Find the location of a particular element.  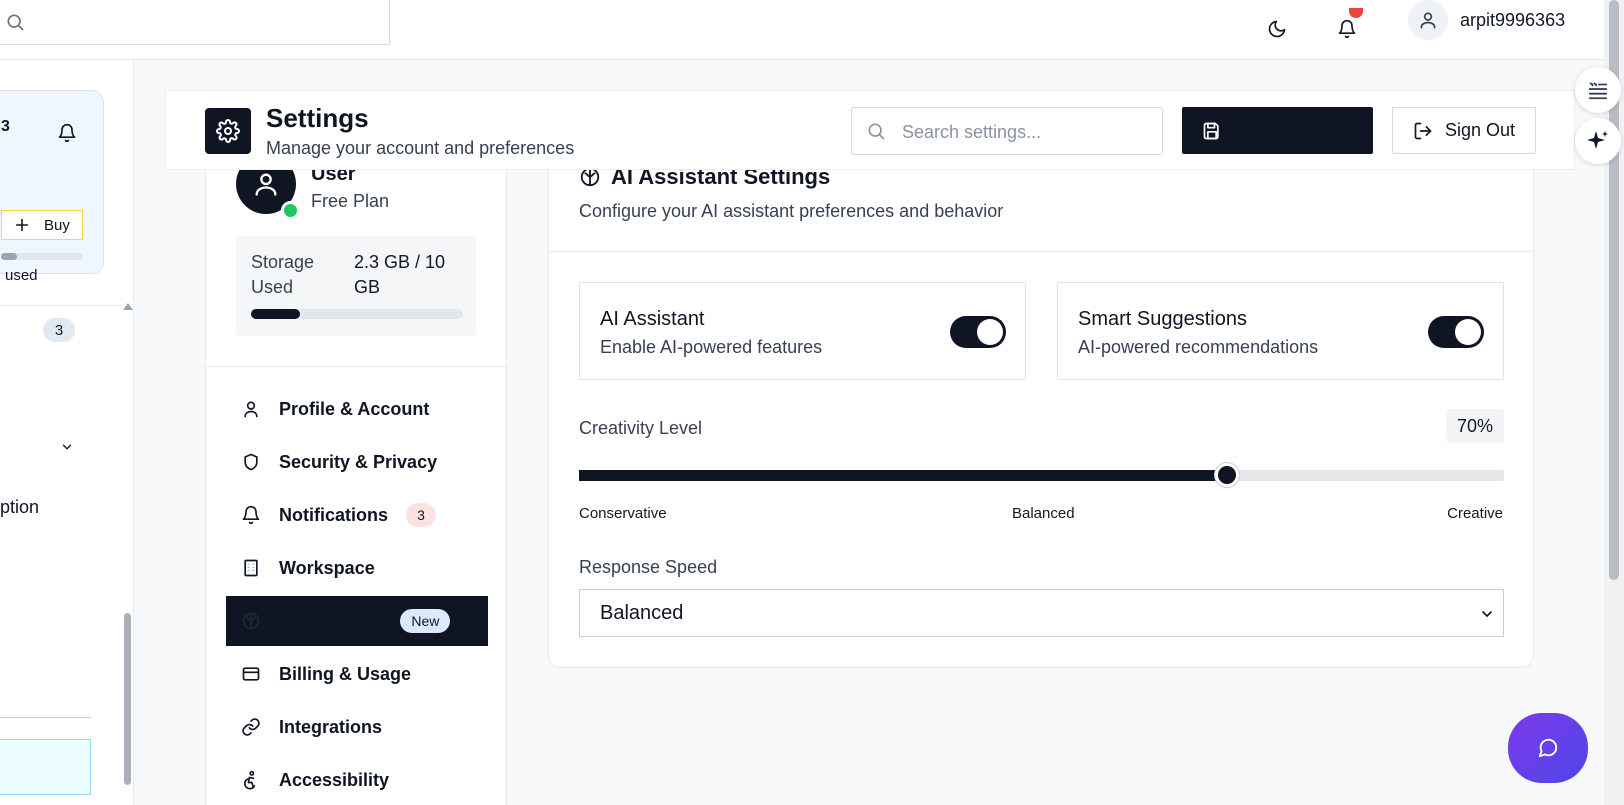

nav-item-accessibility: Accessibility is located at coordinates (357, 780).